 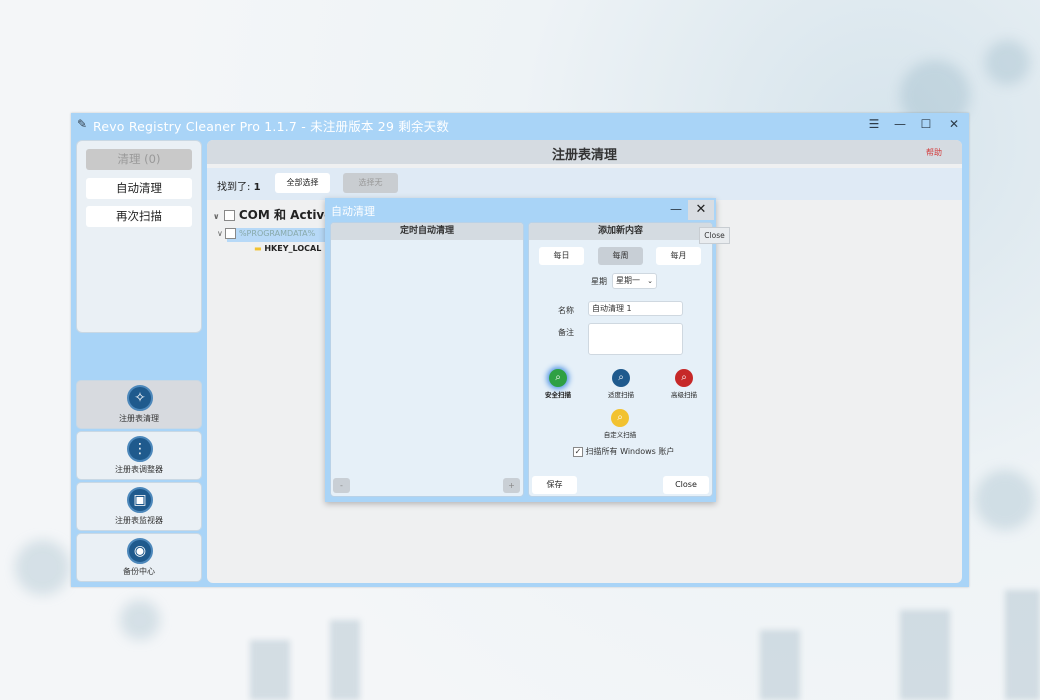 What do you see at coordinates (370, 183) in the screenshot?
I see `select-none-button: 选择无` at bounding box center [370, 183].